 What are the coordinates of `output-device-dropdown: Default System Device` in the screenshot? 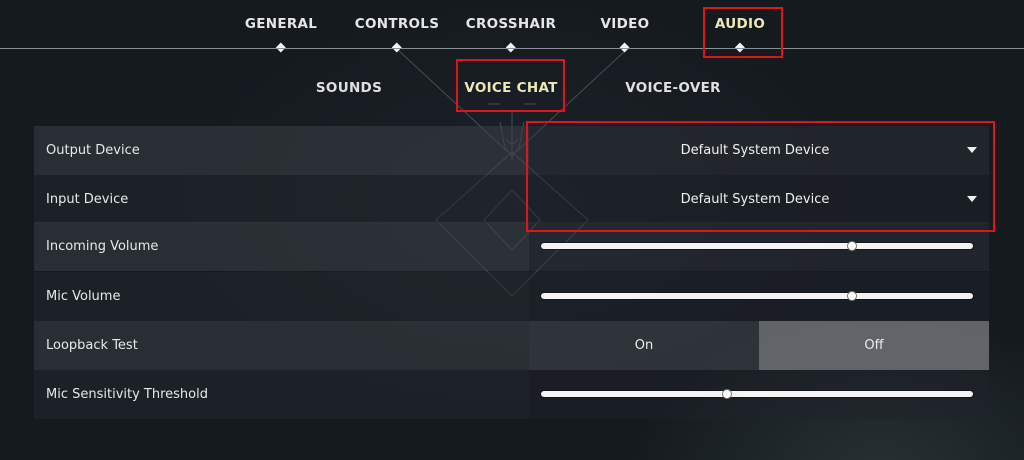 It's located at (759, 150).